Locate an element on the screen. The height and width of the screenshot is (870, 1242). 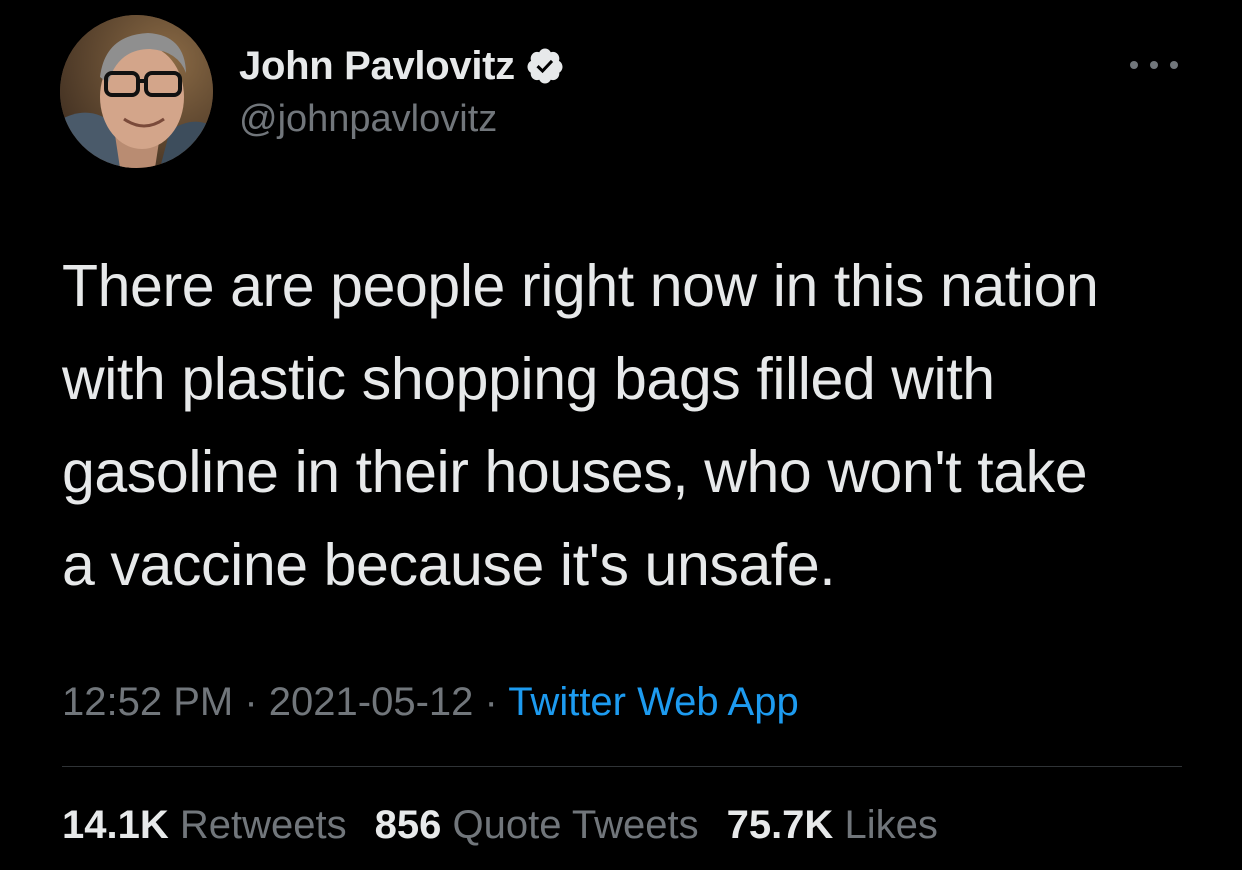
quote-tweets-count: 856 is located at coordinates (408, 825).